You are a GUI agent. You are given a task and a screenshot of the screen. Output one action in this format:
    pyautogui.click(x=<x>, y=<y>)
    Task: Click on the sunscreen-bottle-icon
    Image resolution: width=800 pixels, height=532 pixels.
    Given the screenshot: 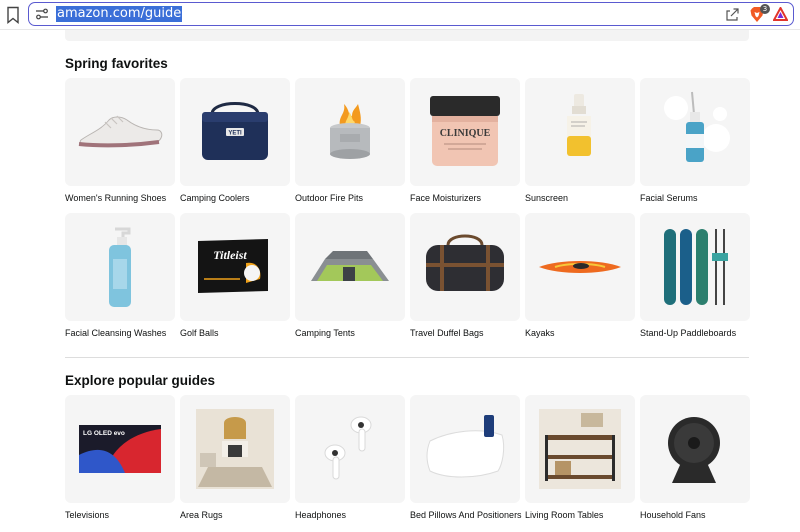 What is the action you would take?
    pyautogui.click(x=579, y=125)
    